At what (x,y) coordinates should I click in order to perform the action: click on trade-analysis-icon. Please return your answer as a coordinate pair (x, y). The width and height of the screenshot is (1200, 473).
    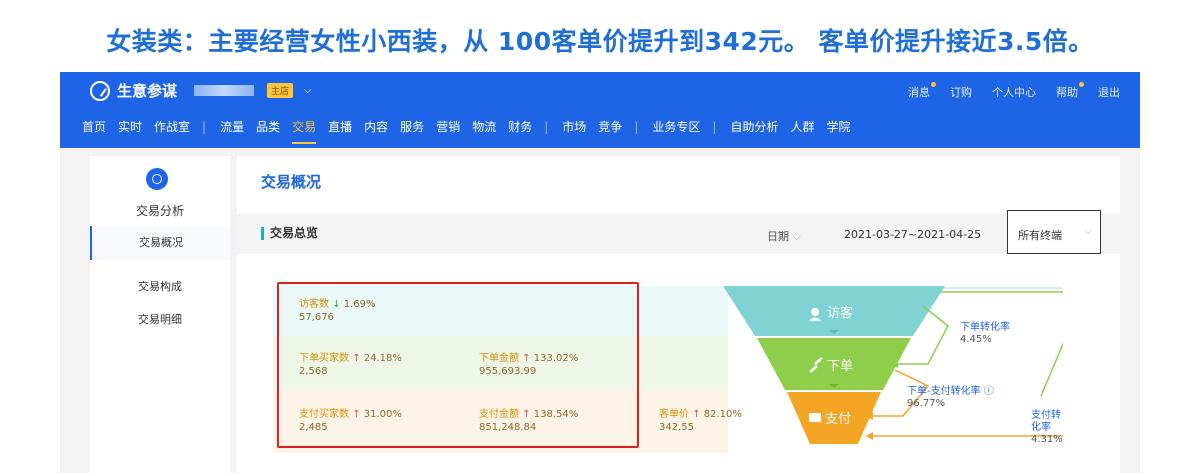
    Looking at the image, I should click on (157, 179).